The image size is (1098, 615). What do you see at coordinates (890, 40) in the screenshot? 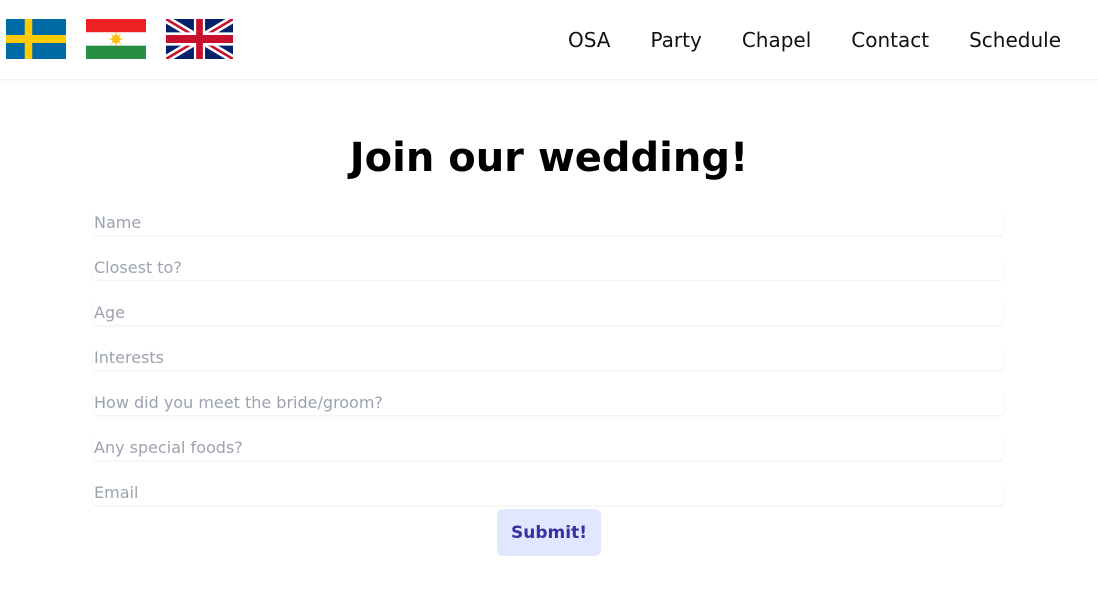
I see `nav-link-contact: Contact` at bounding box center [890, 40].